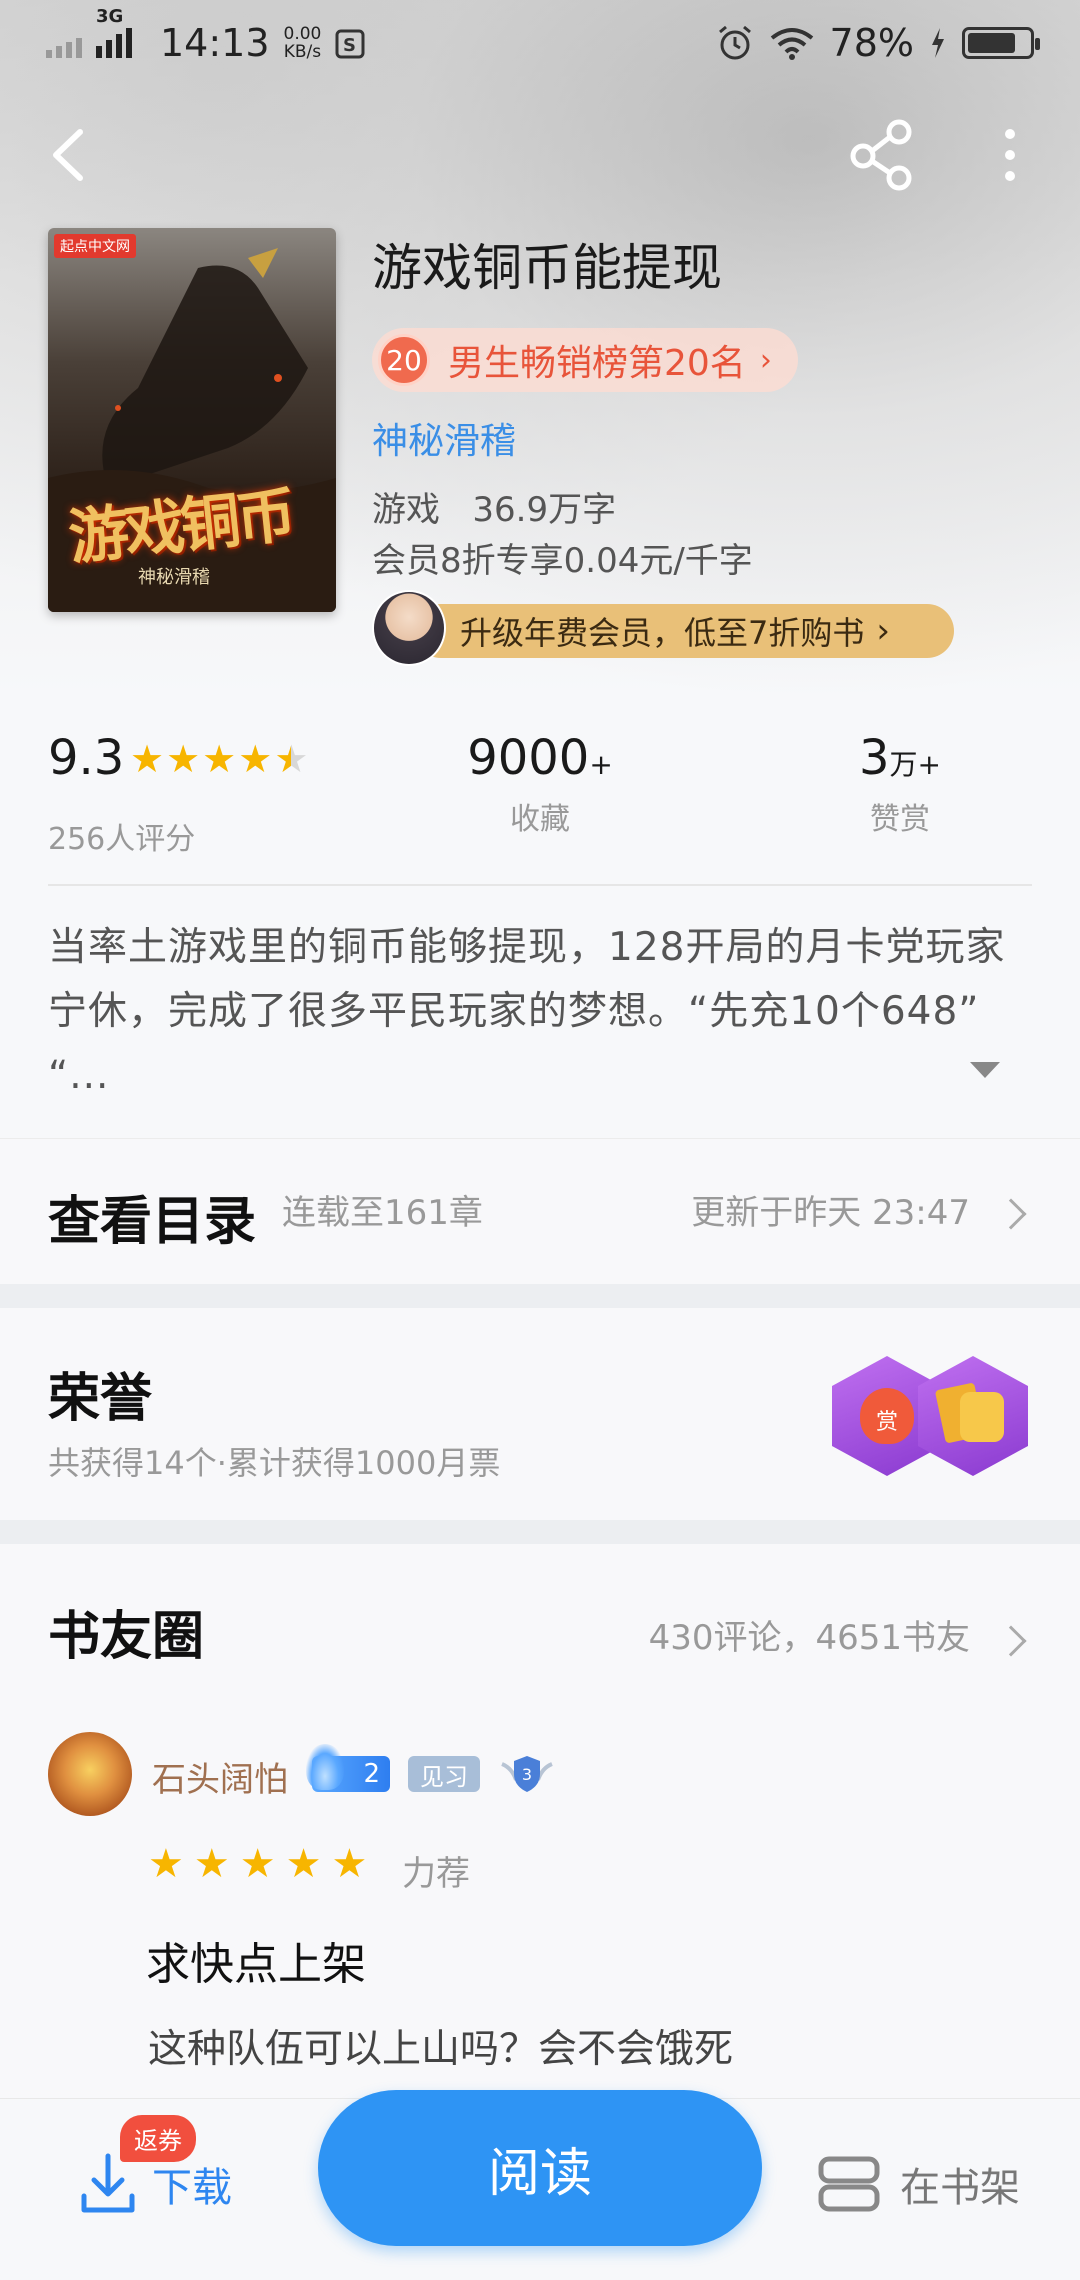  What do you see at coordinates (404, 360) in the screenshot?
I see `rank-number: 20` at bounding box center [404, 360].